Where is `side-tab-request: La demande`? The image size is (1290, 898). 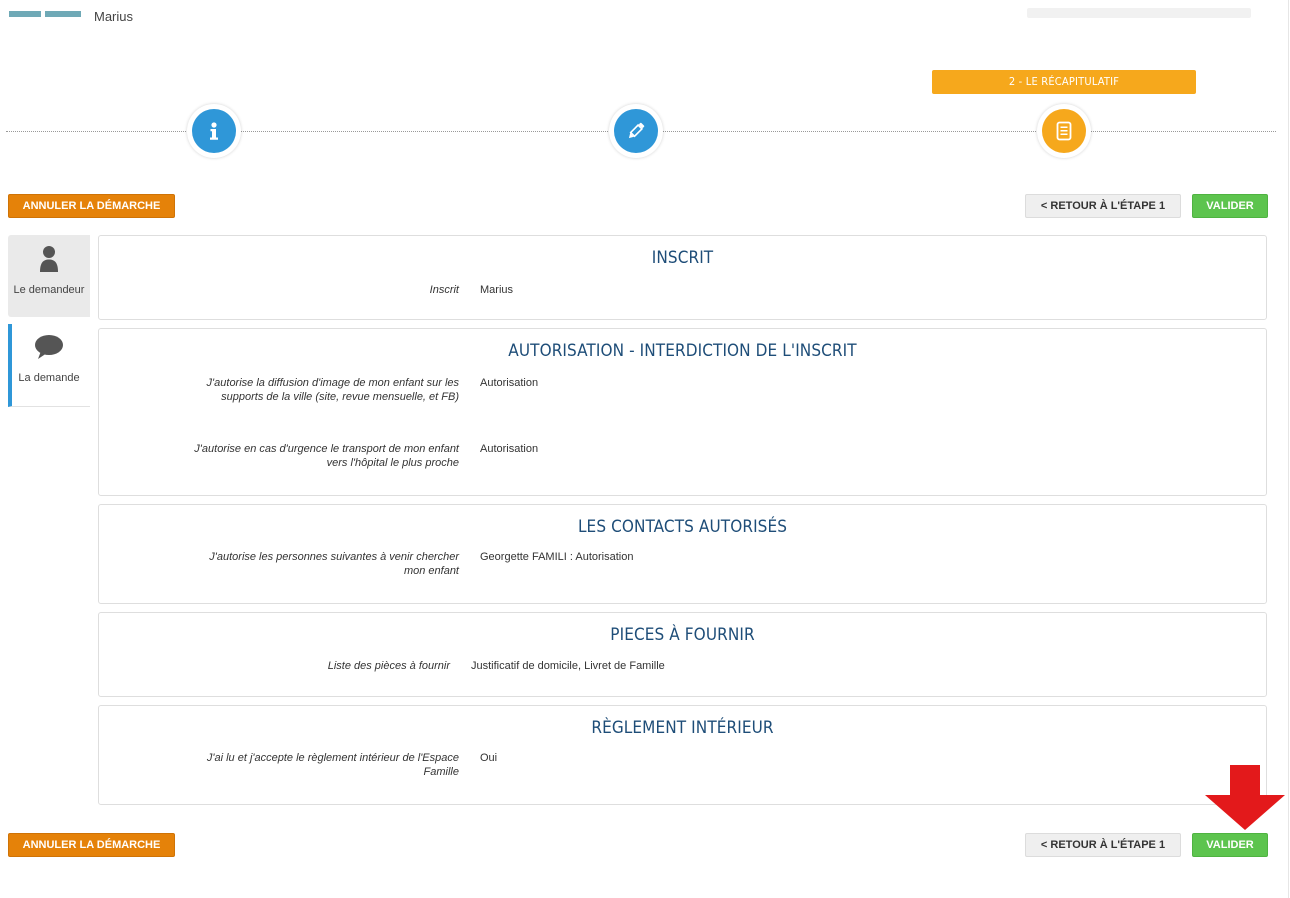
side-tab-request: La demande is located at coordinates (49, 365).